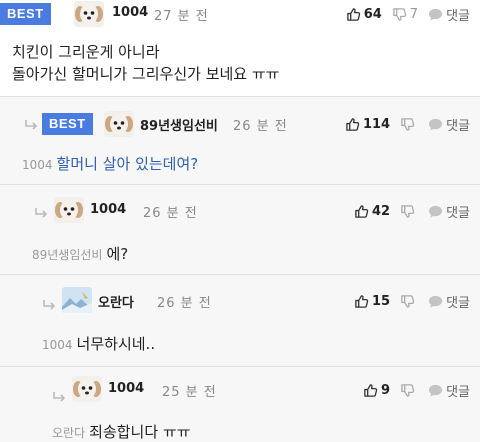 The width and height of the screenshot is (480, 442). I want to click on like-count: 15, so click(381, 301).